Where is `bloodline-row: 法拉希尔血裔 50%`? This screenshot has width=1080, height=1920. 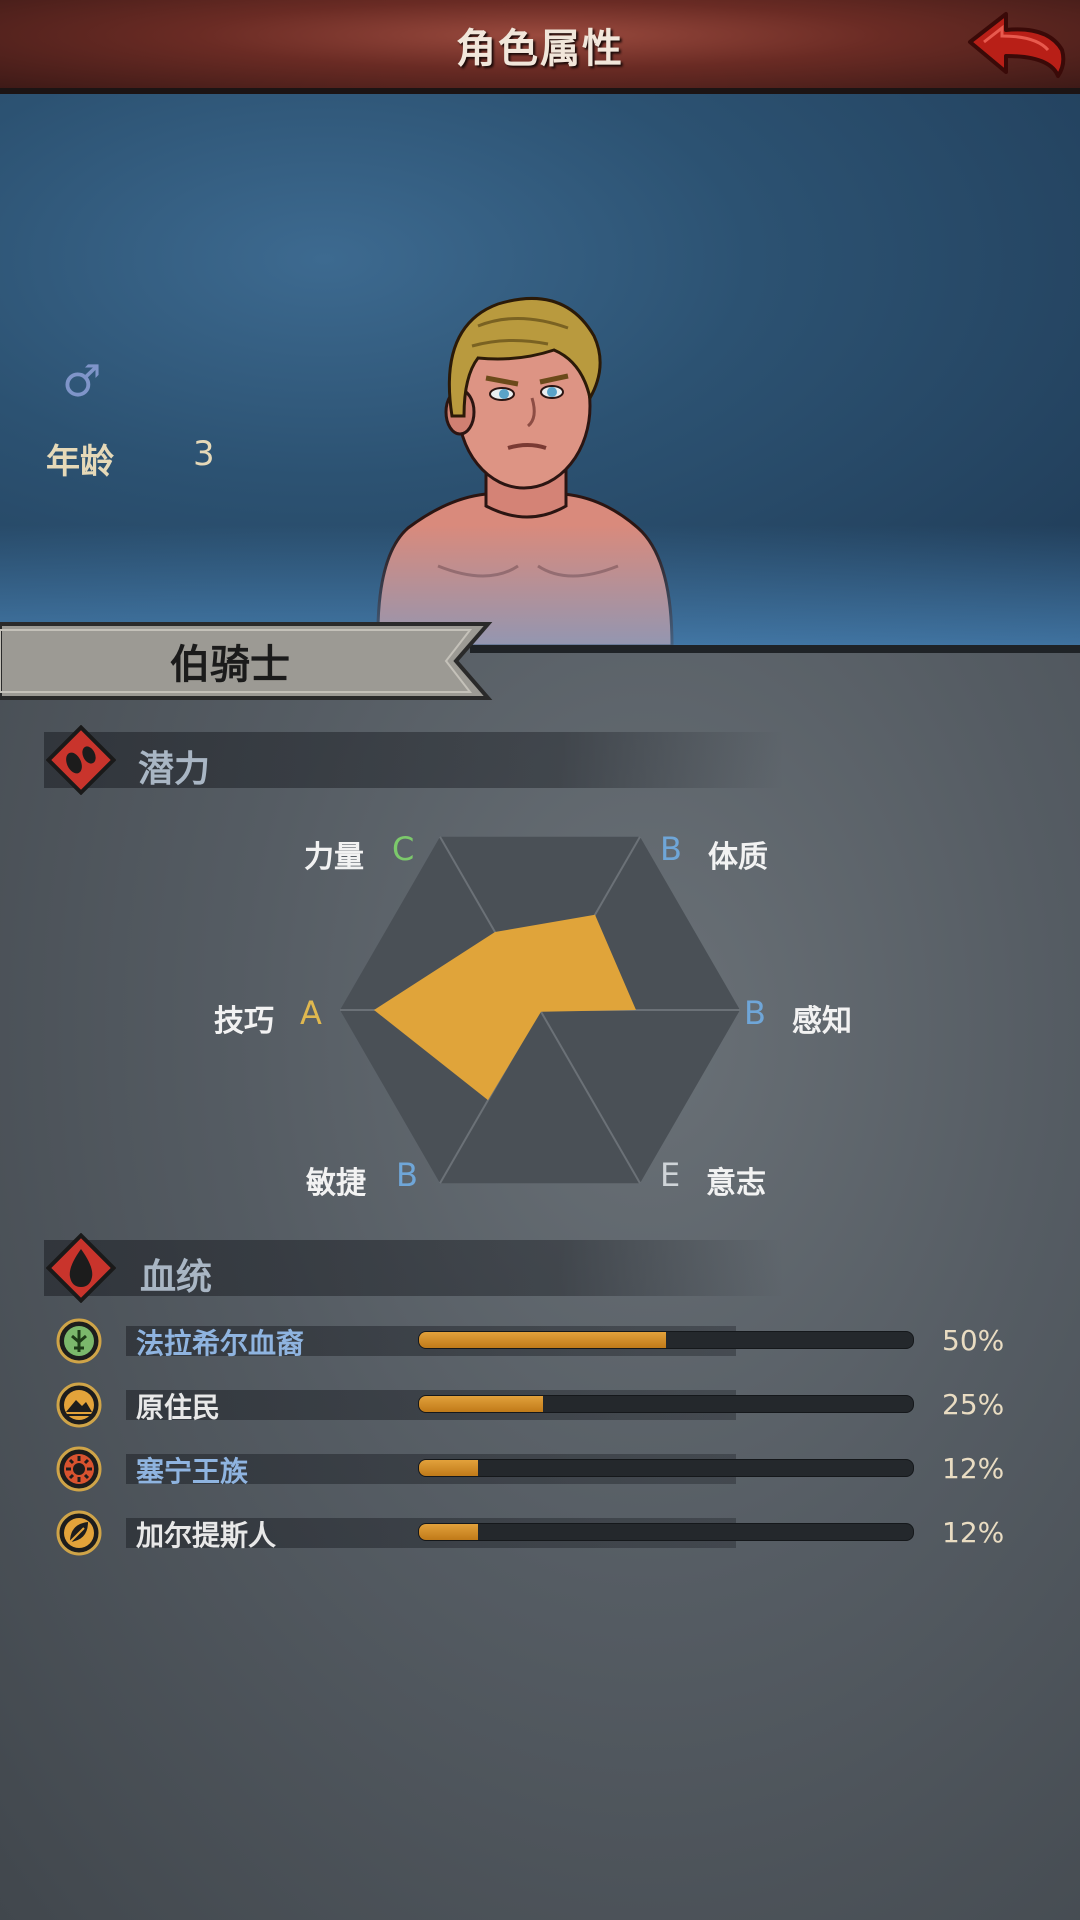
bloodline-row: 法拉希尔血裔 50% is located at coordinates (541, 1343).